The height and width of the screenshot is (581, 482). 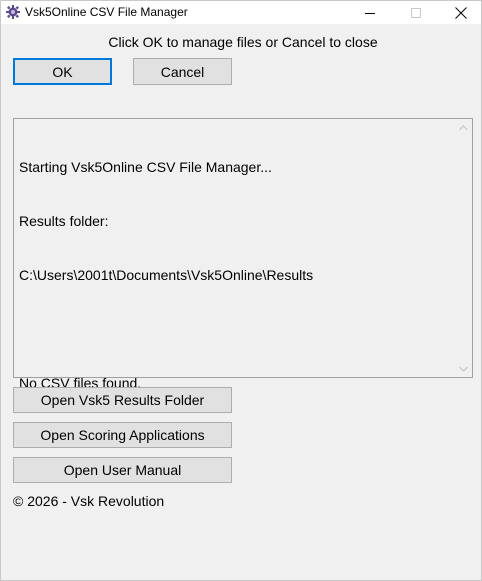 I want to click on minimize-icon, so click(x=370, y=13).